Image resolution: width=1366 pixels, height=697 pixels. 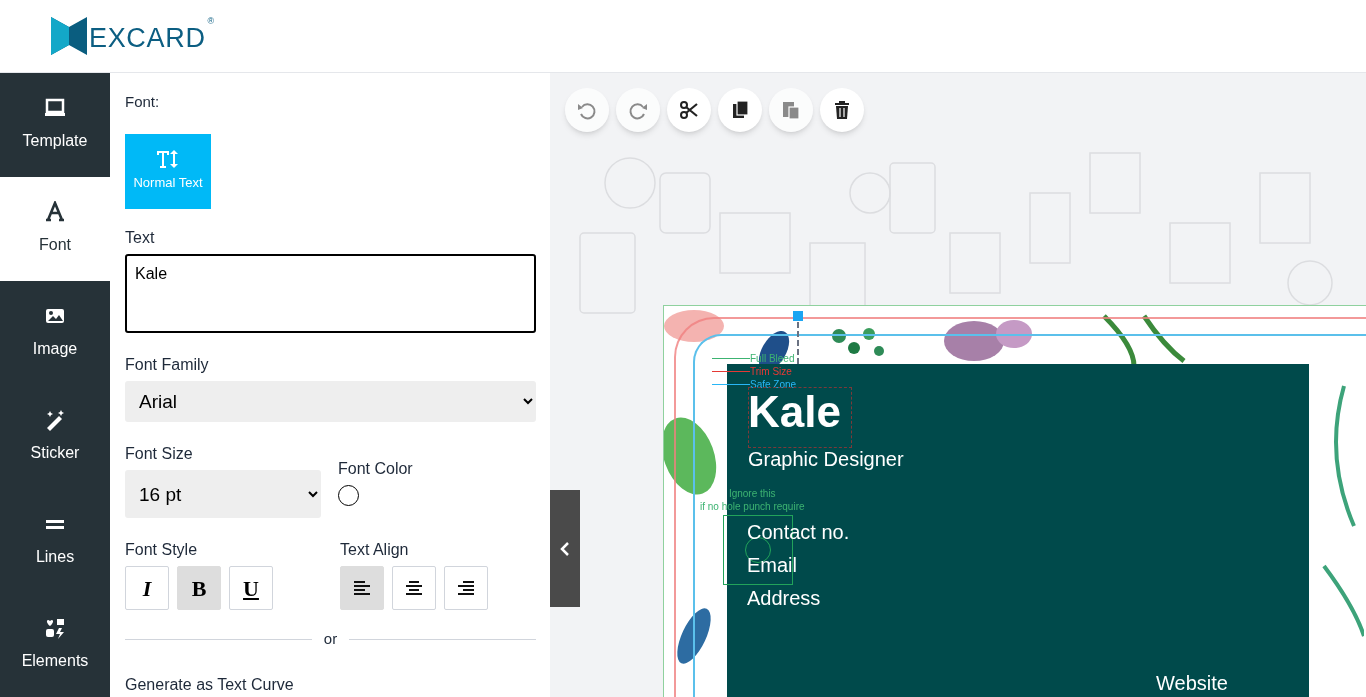 What do you see at coordinates (147, 588) in the screenshot?
I see `italic-button: I` at bounding box center [147, 588].